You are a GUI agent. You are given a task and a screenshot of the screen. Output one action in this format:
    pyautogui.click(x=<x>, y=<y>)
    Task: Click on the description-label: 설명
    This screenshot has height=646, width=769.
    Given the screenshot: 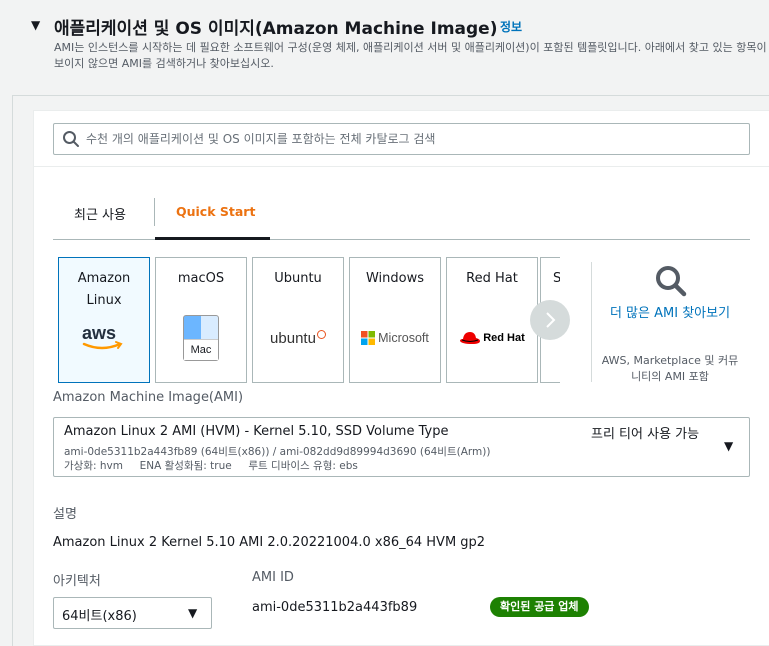 What is the action you would take?
    pyautogui.click(x=65, y=514)
    